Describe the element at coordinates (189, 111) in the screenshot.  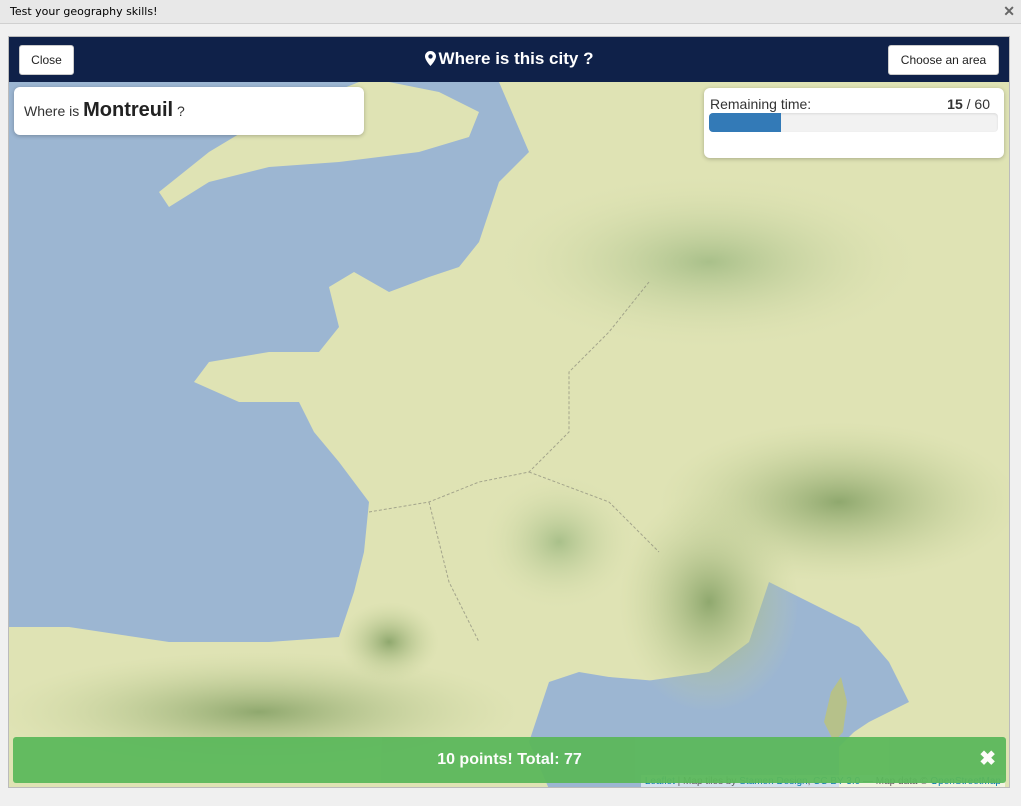
I see `question-panel: Where is Montreuil ?` at that location.